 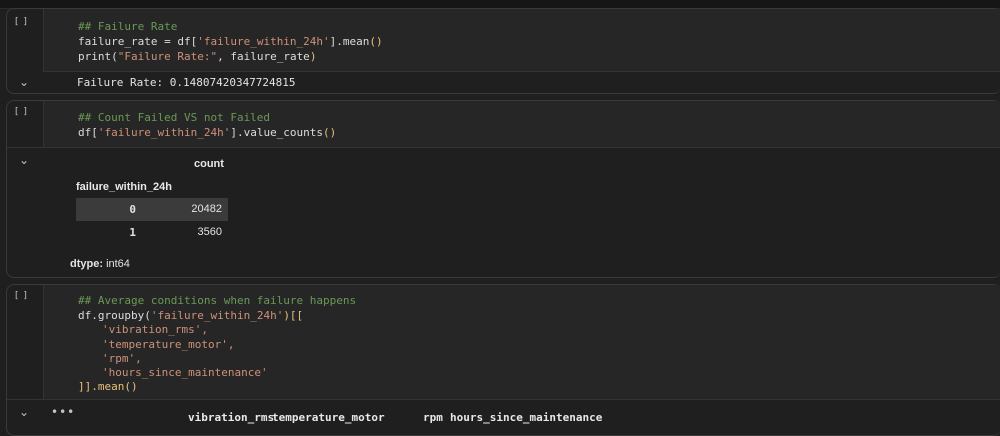 What do you see at coordinates (433, 417) in the screenshot?
I see `column-header-rpm: rpm` at bounding box center [433, 417].